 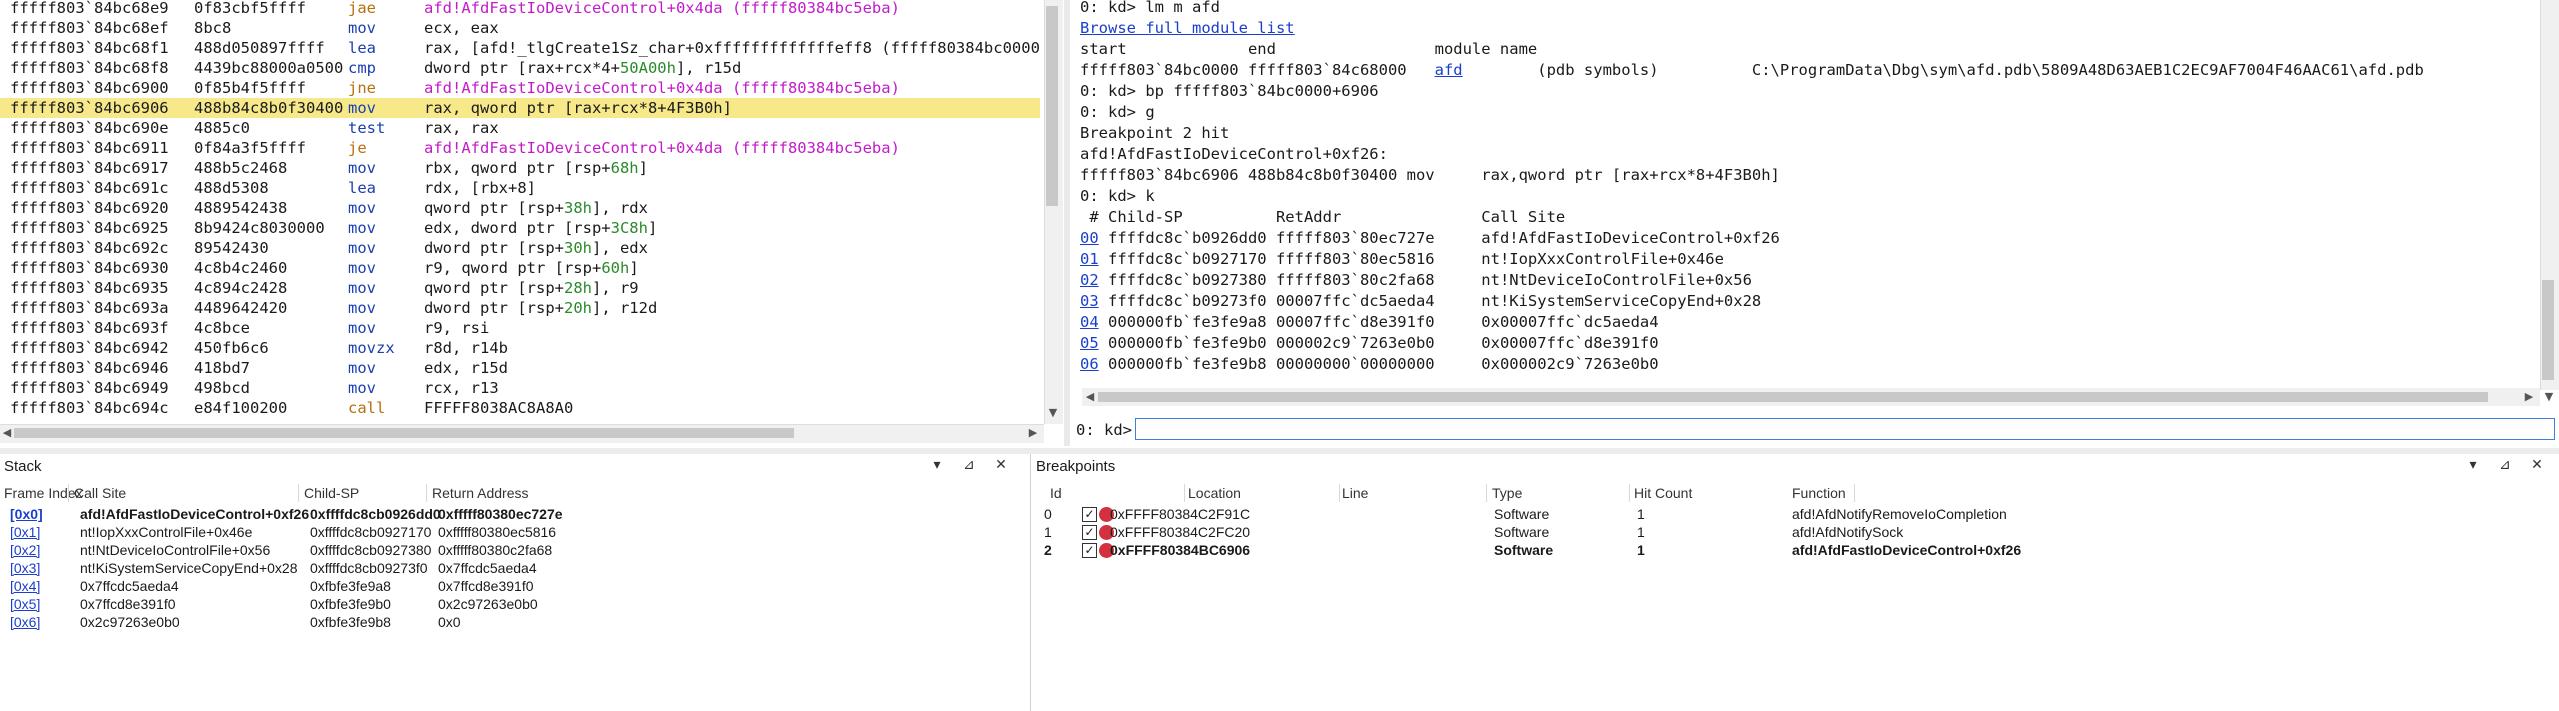 I want to click on command-link: 00, so click(x=1089, y=238).